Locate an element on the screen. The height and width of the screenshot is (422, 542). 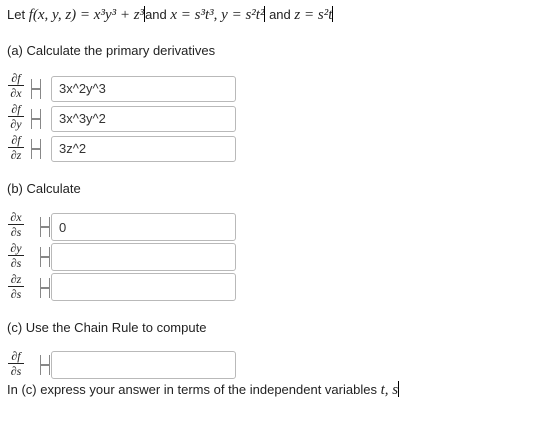
let-text: Let is located at coordinates (18, 14).